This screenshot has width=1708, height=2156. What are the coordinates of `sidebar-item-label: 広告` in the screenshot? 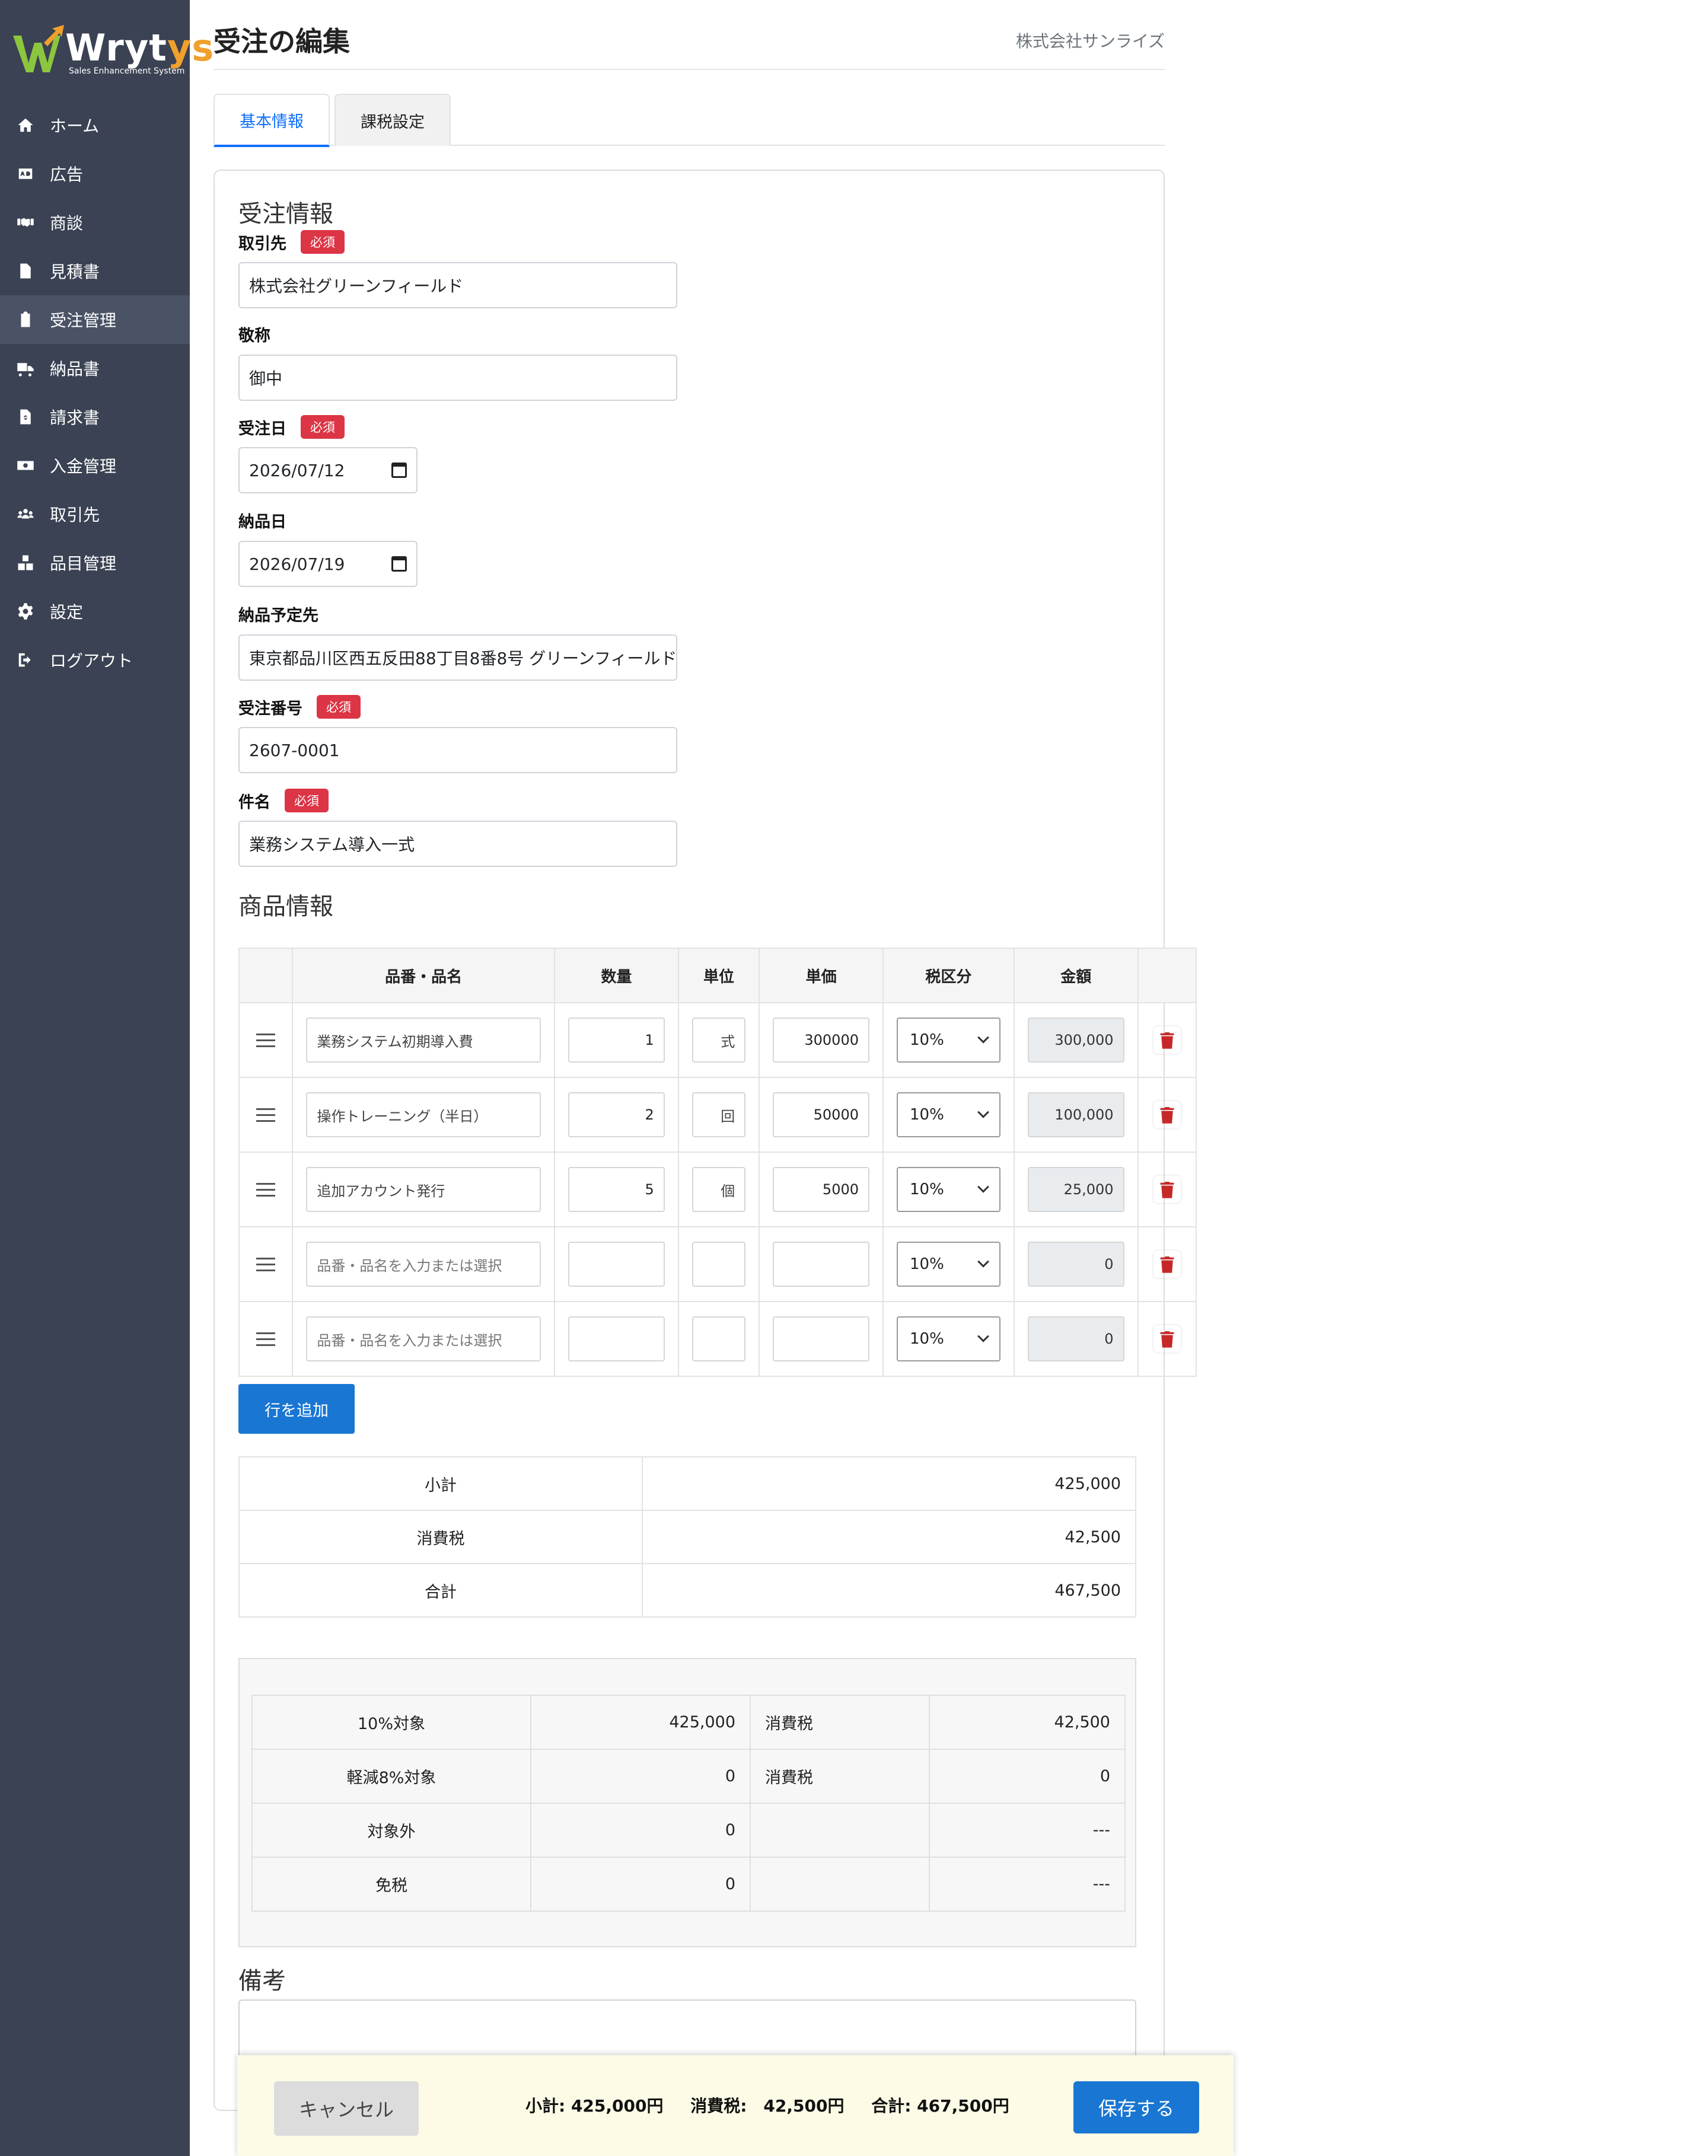 It's located at (67, 174).